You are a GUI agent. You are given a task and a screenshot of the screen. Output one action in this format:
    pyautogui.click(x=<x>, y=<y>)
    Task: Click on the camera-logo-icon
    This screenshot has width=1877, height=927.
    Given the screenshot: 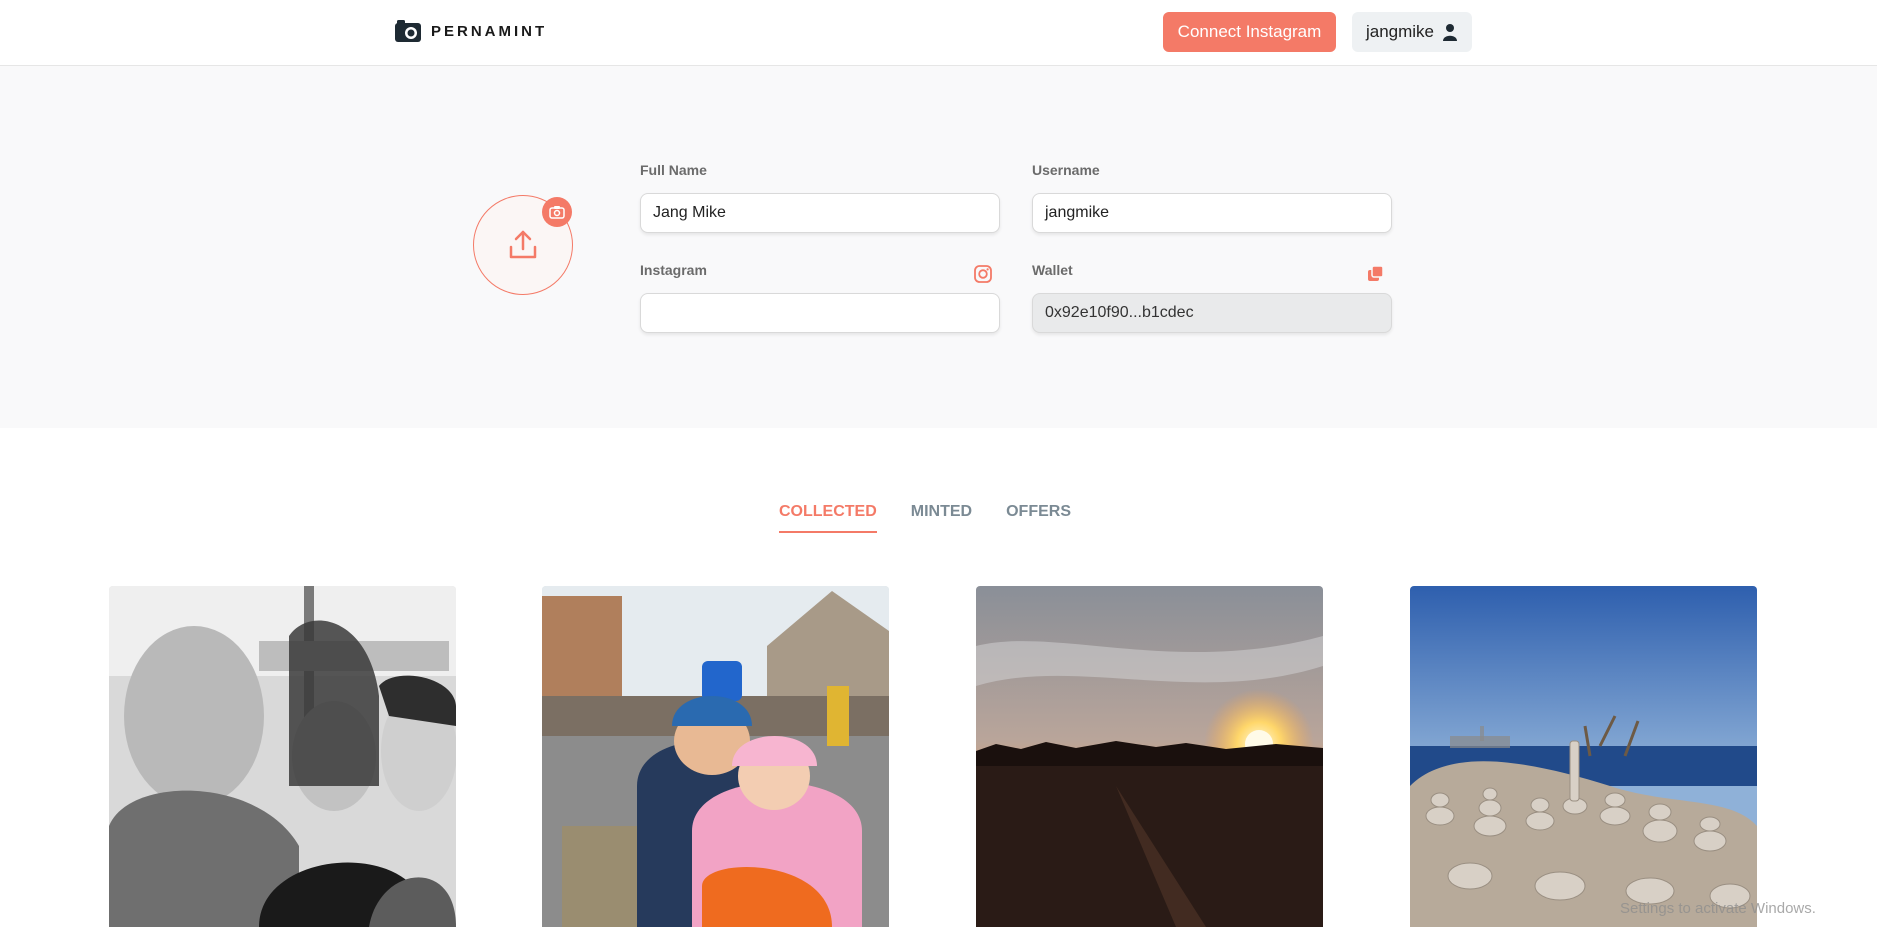 What is the action you would take?
    pyautogui.click(x=408, y=31)
    